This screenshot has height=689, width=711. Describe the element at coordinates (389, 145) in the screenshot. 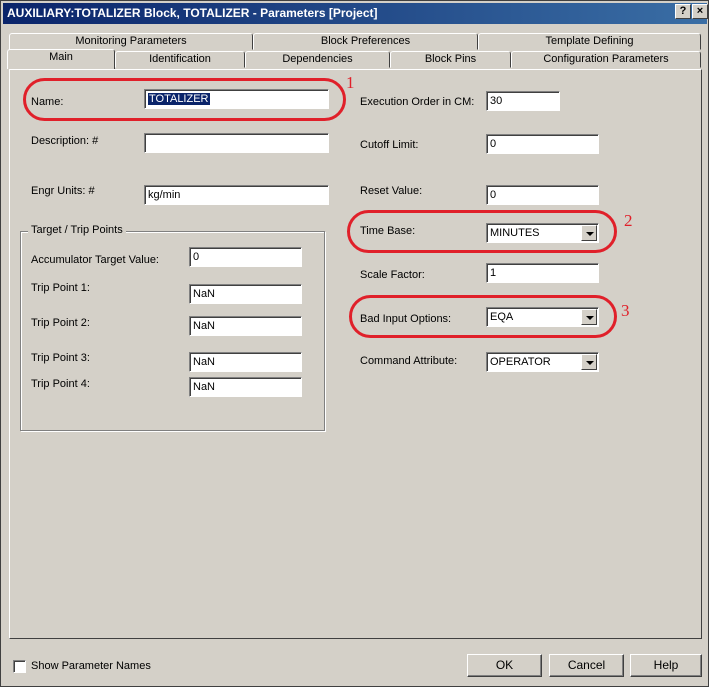

I see `cutoff-limit-label: Cutoff Limit:` at that location.